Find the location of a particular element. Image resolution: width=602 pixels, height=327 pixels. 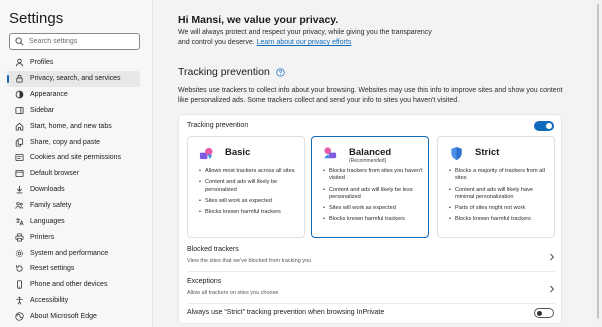

sidebar-item-profiles: Profiles is located at coordinates (76, 63).